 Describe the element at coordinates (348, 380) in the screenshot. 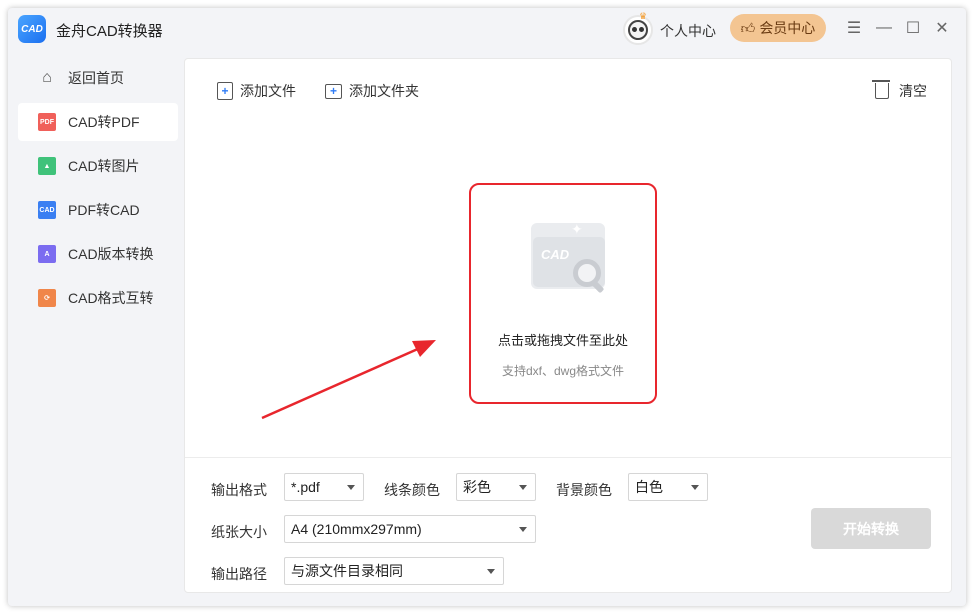

I see `annotation-arrow-icon` at that location.